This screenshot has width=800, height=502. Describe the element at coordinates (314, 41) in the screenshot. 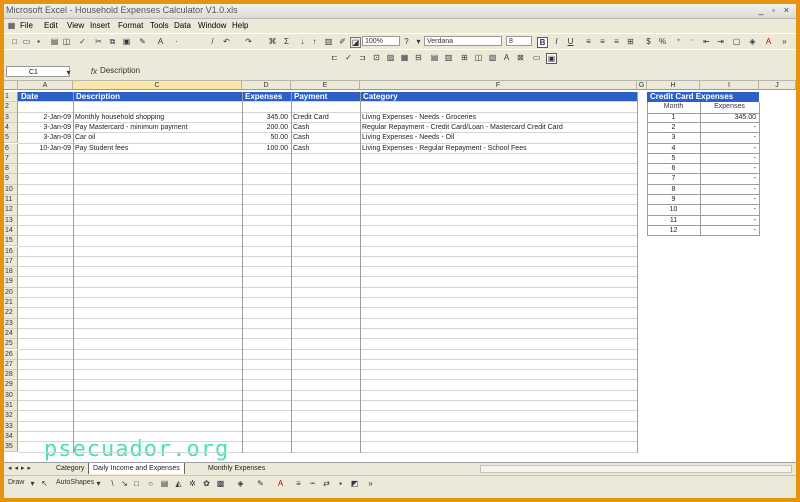

I see `sort-descending-icon: ↑` at that location.